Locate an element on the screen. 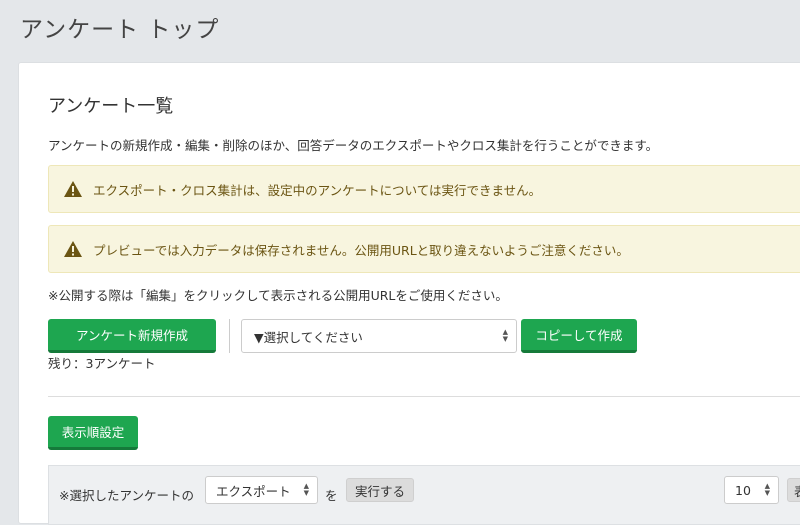 This screenshot has width=800, height=525. section-divider is located at coordinates (424, 396).